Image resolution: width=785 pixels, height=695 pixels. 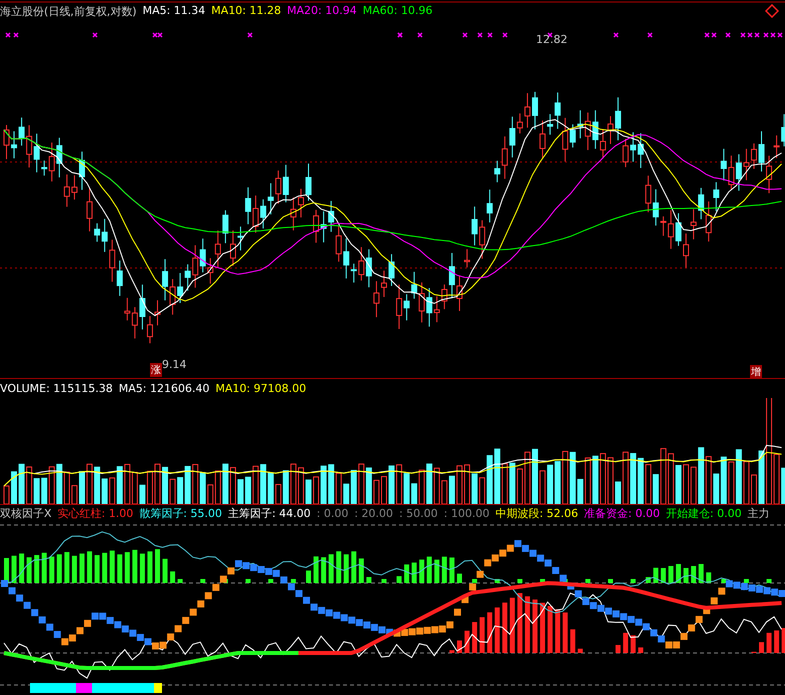 What do you see at coordinates (26, 513) in the screenshot?
I see `indicator-title: 双核因子X` at bounding box center [26, 513].